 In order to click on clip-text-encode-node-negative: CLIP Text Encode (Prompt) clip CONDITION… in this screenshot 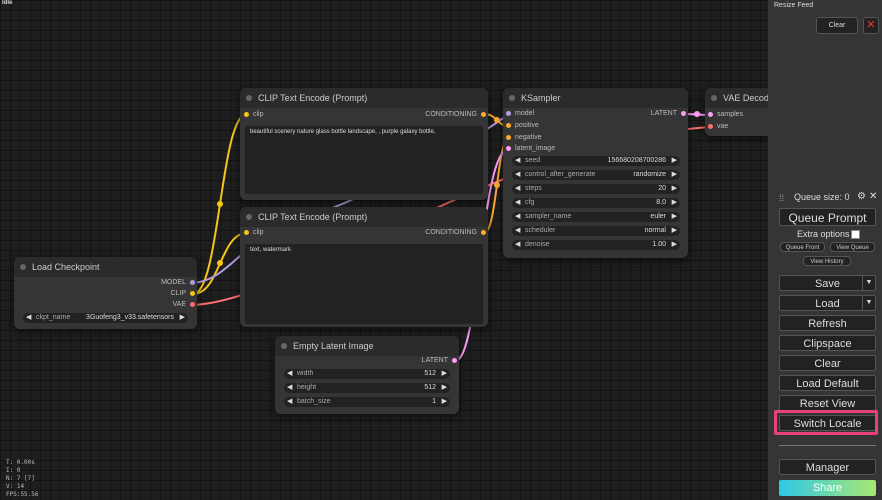, I will do `click(364, 267)`.